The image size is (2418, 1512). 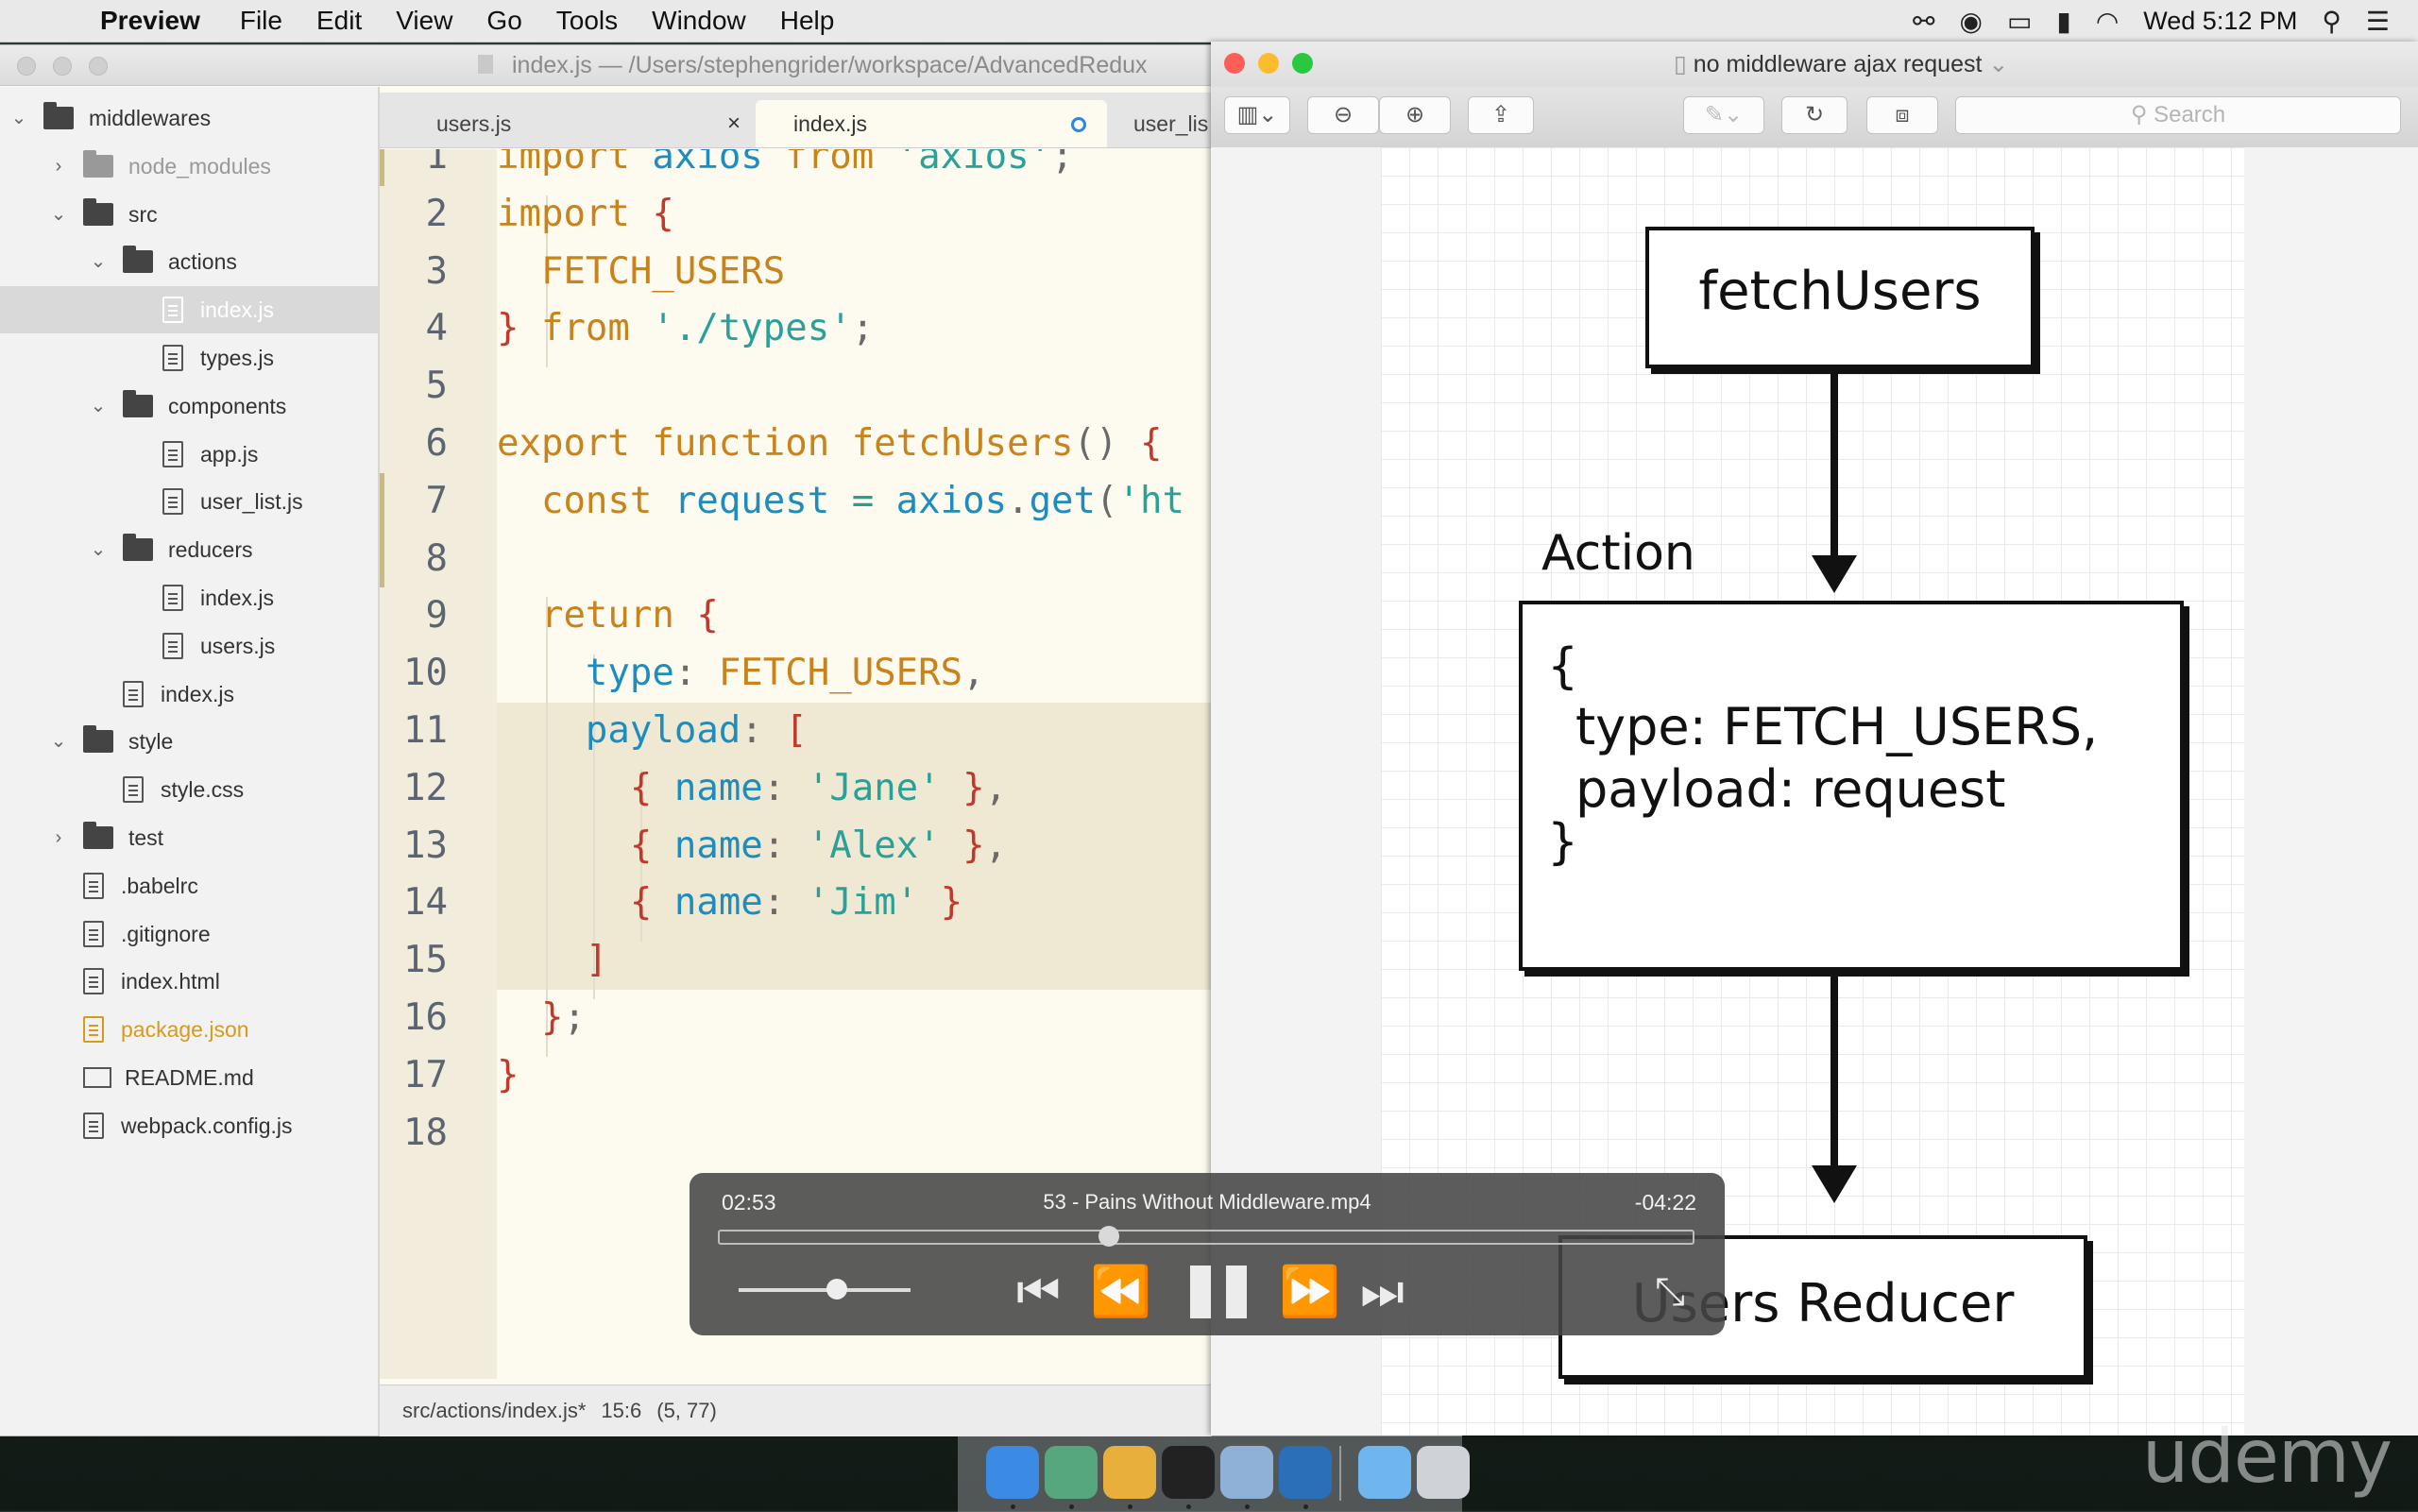 I want to click on markup-button: ✎⌄, so click(x=1724, y=115).